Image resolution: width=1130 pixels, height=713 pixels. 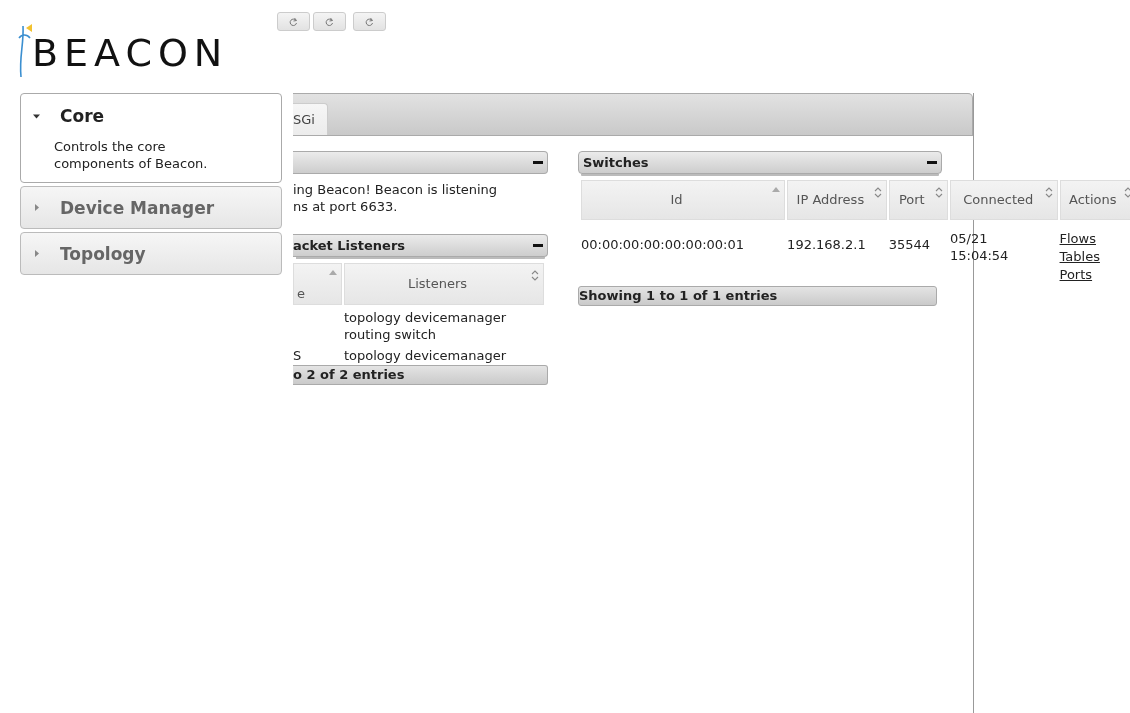 I want to click on column-header: Connected, so click(x=1003, y=200).